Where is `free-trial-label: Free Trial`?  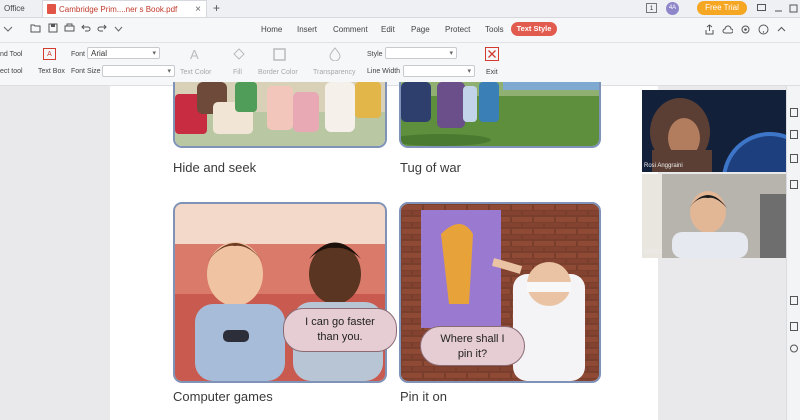 free-trial-label: Free Trial is located at coordinates (722, 7).